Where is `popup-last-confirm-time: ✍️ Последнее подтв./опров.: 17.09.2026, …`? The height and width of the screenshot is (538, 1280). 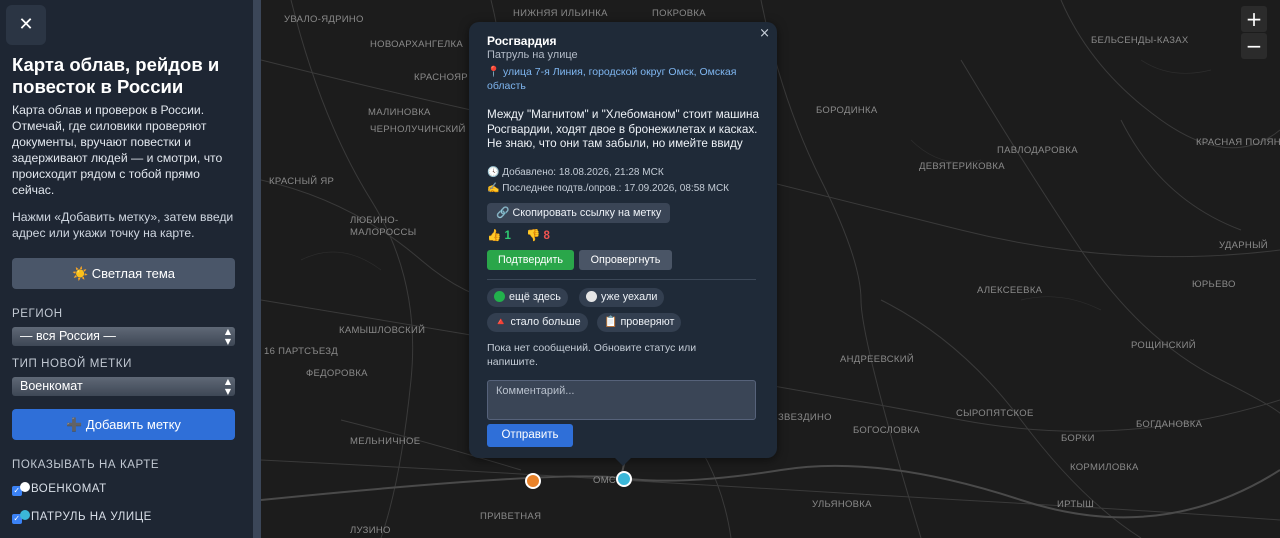 popup-last-confirm-time: ✍️ Последнее подтв./опров.: 17.09.2026, … is located at coordinates (608, 188).